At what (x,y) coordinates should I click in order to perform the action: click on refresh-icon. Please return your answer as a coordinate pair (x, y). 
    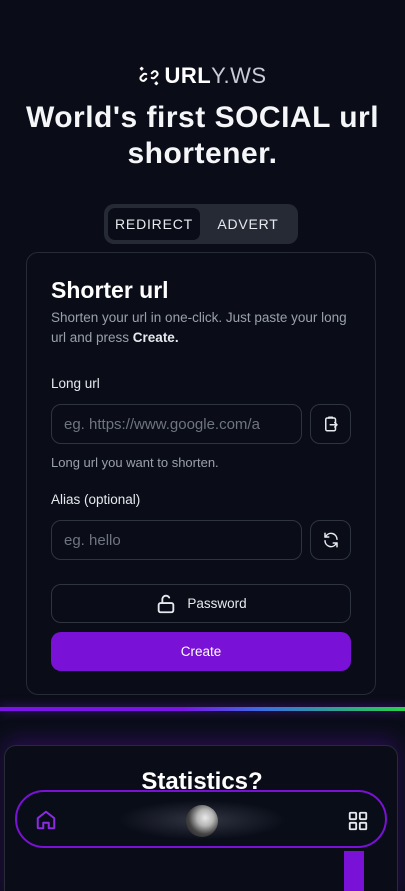
    Looking at the image, I should click on (330, 540).